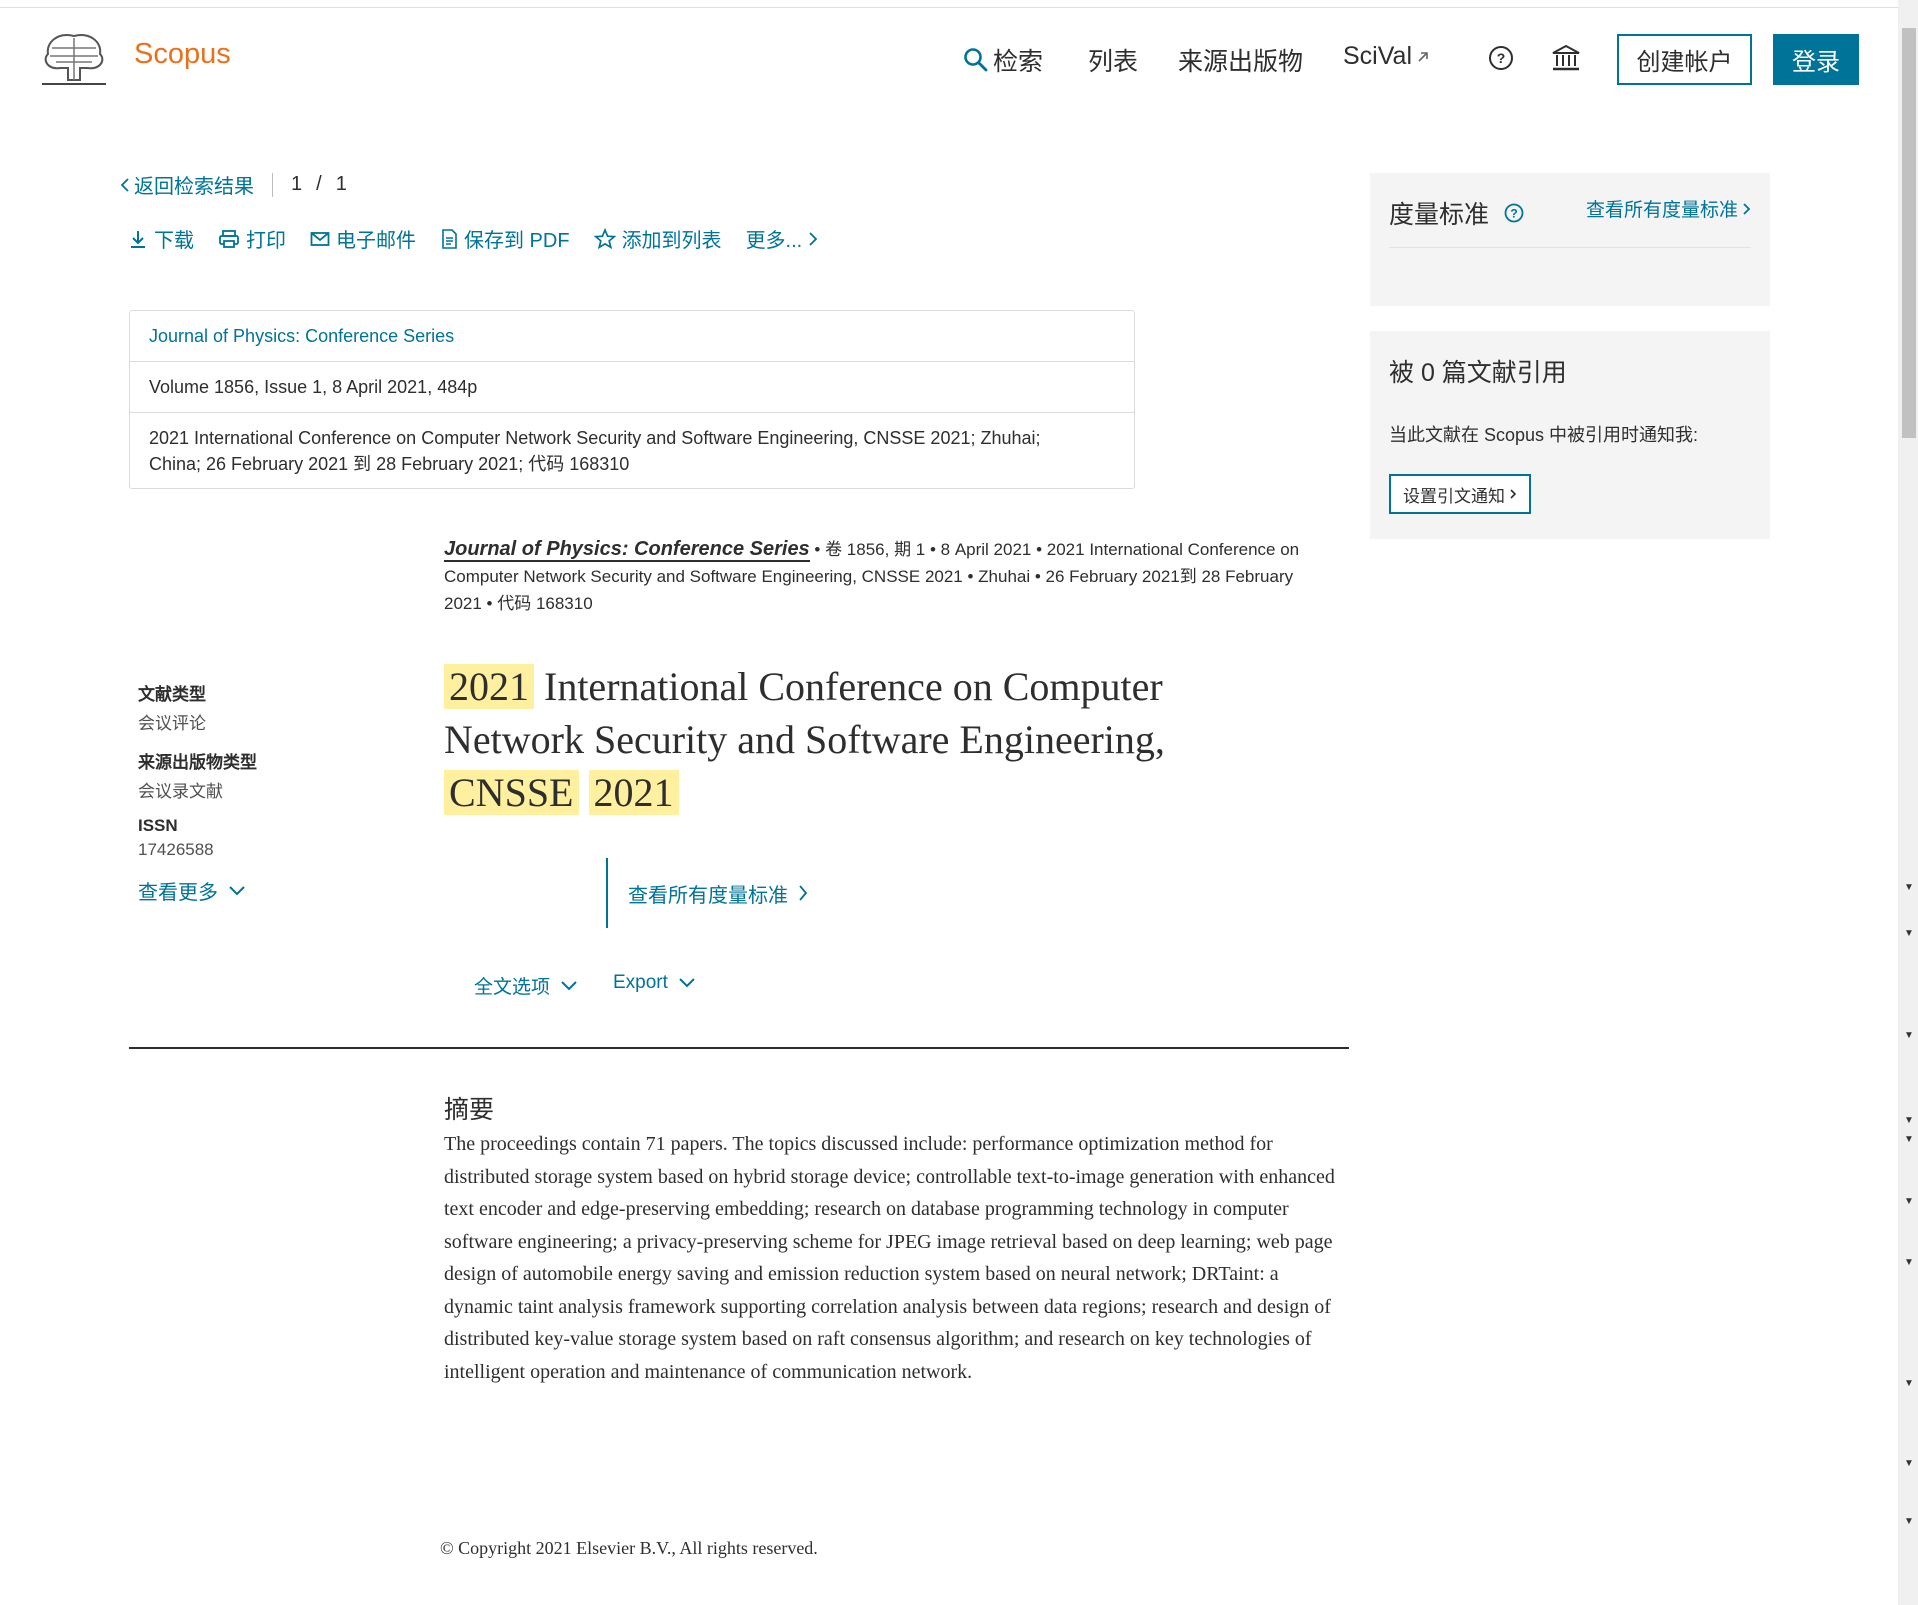 The width and height of the screenshot is (1918, 1605). Describe the element at coordinates (178, 893) in the screenshot. I see `view-more-label: 查看更多` at that location.